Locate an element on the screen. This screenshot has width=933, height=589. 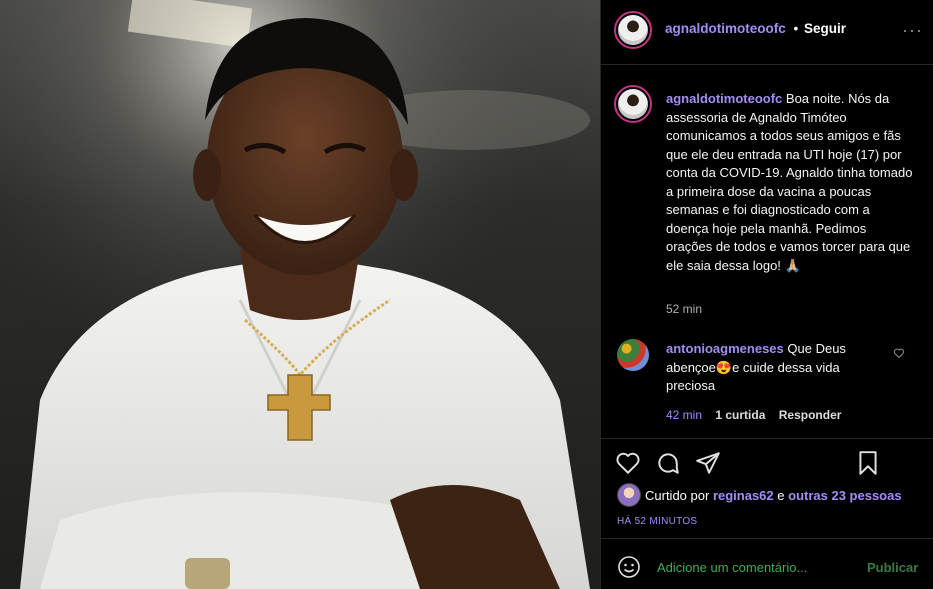
likes-prefix: Curtido por is located at coordinates (677, 495).